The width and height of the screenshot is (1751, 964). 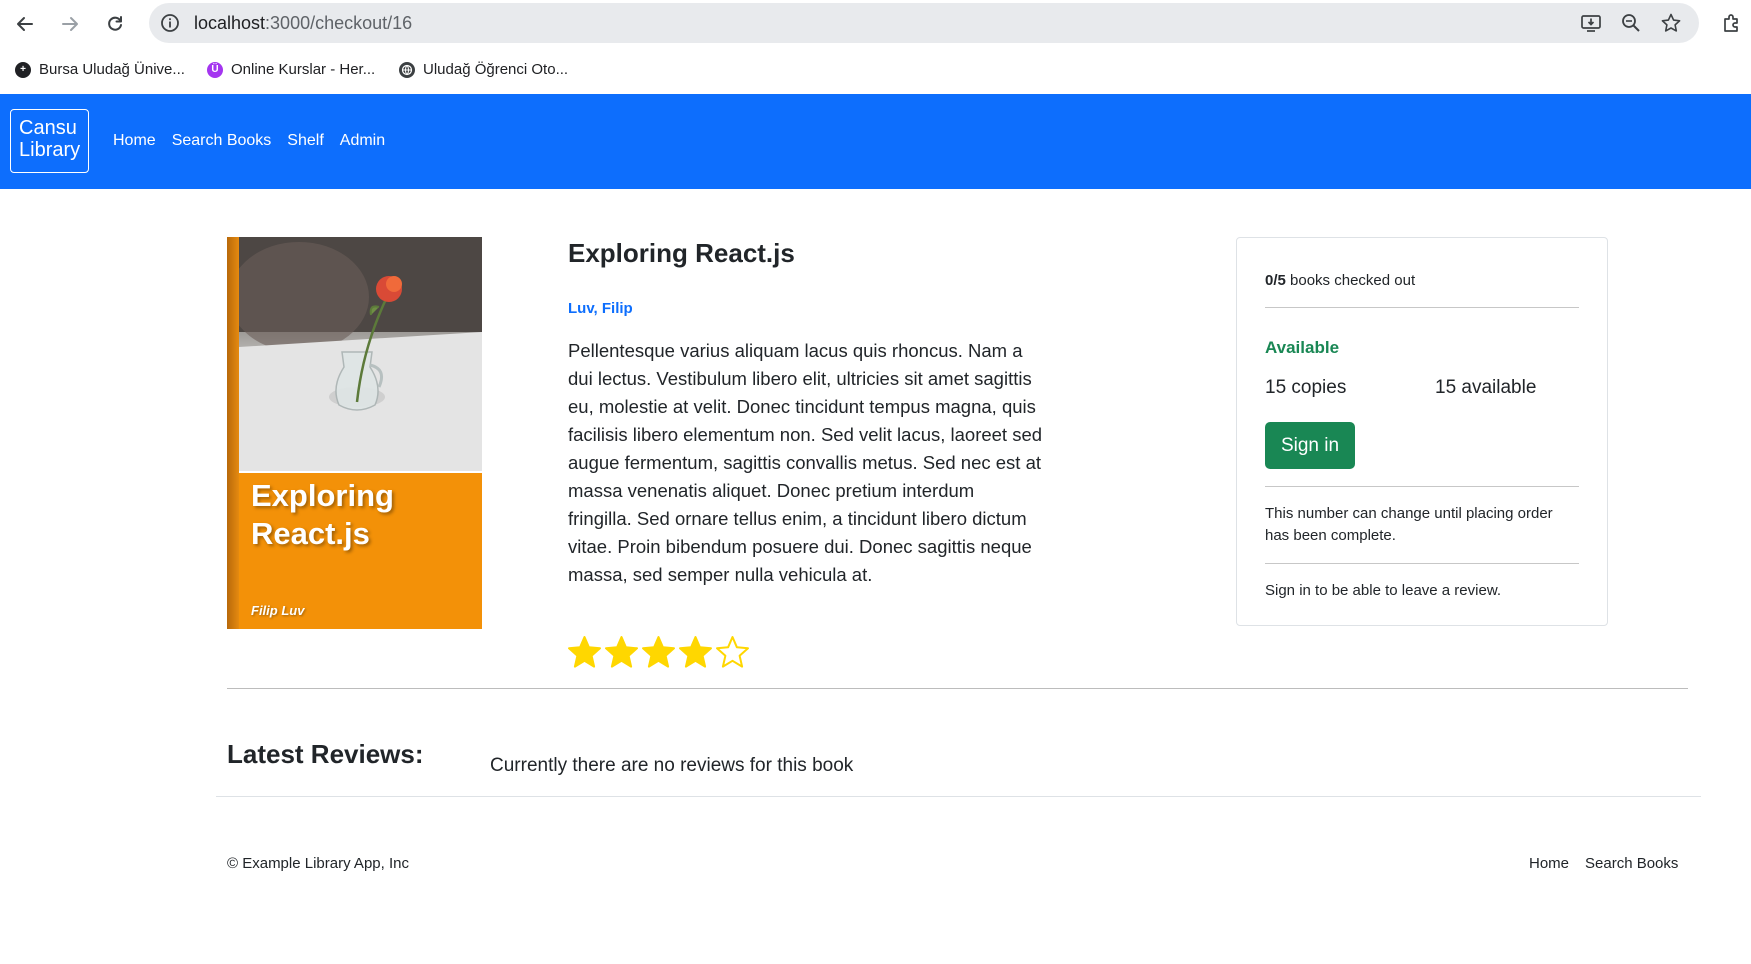 I want to click on cover-title-line-1: Exploring, so click(x=322, y=495).